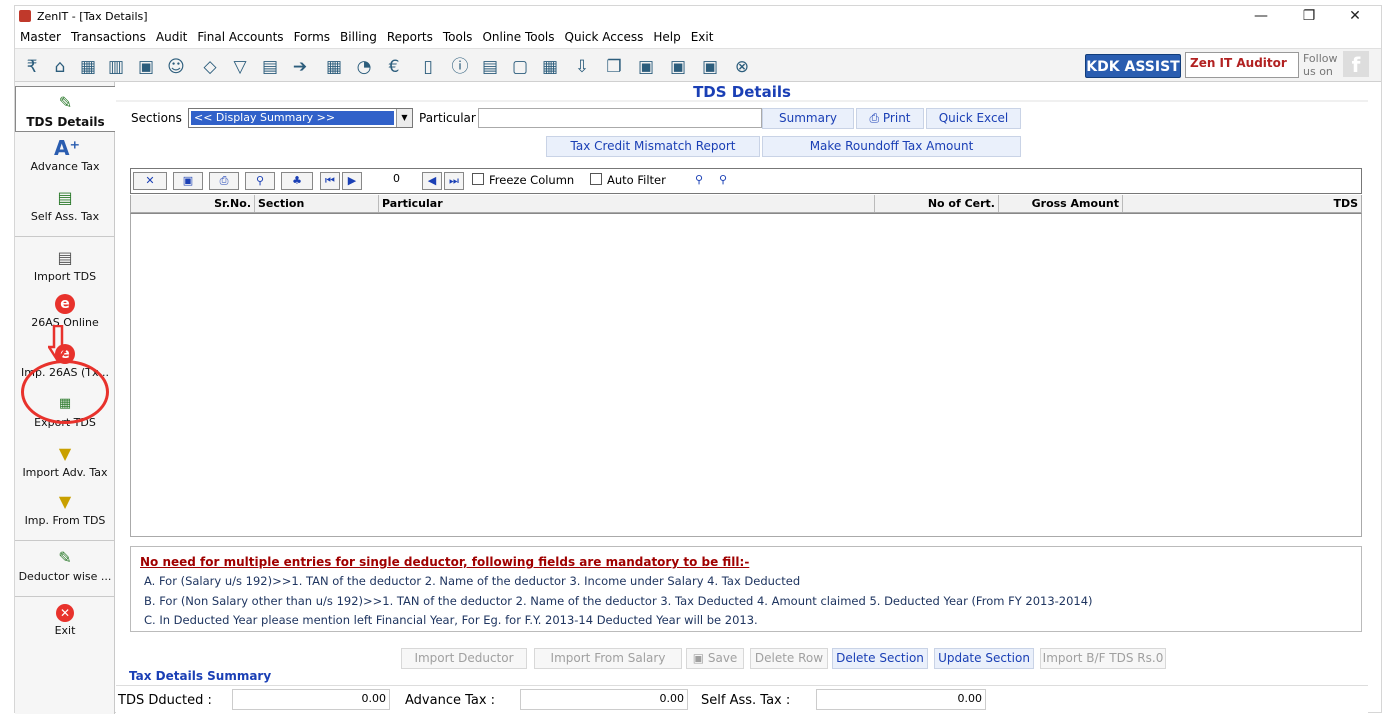  Describe the element at coordinates (240, 67) in the screenshot. I see `filter-icon: ▽` at that location.